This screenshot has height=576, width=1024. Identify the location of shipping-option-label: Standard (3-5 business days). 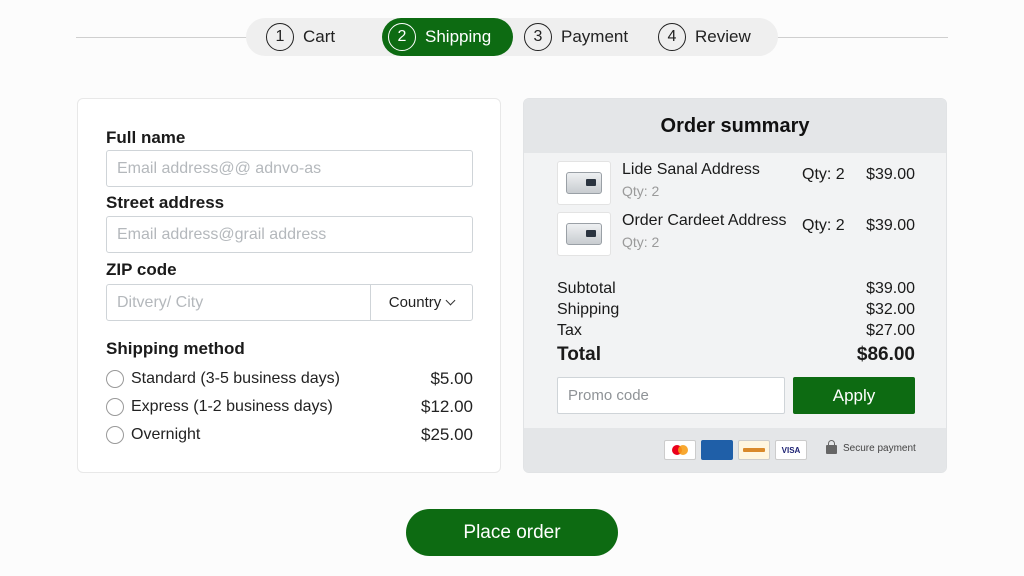
(235, 378).